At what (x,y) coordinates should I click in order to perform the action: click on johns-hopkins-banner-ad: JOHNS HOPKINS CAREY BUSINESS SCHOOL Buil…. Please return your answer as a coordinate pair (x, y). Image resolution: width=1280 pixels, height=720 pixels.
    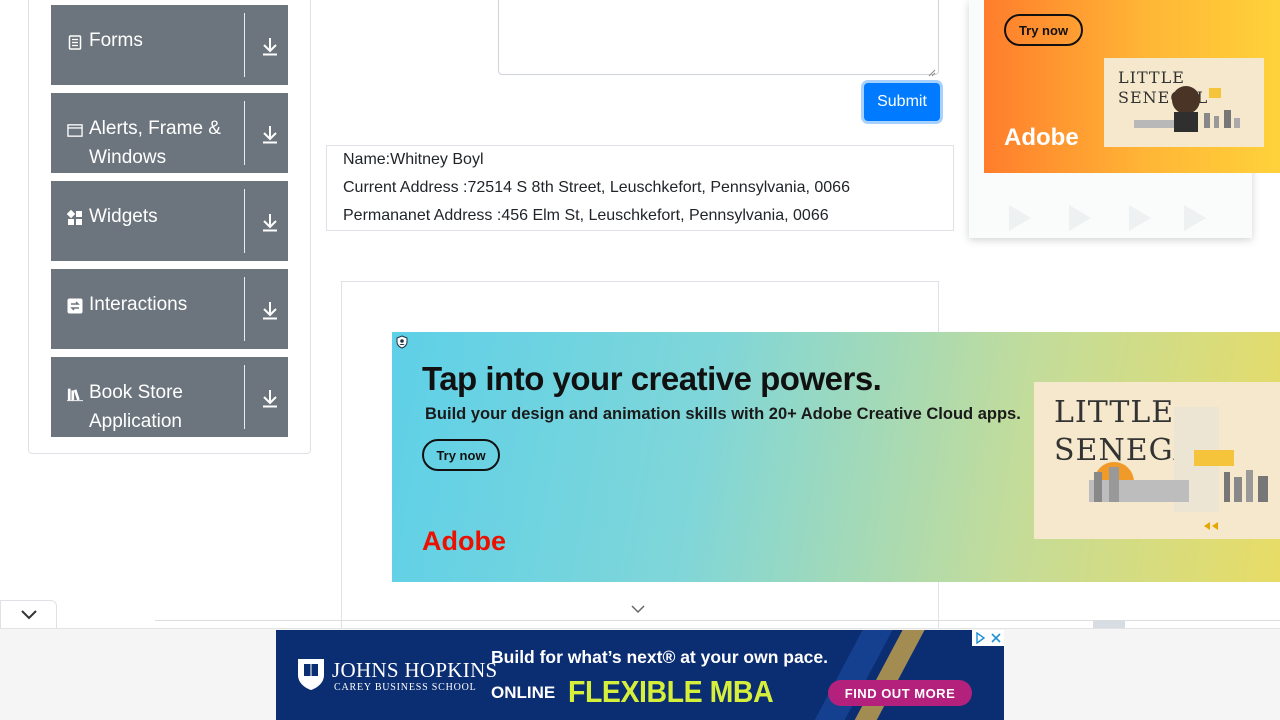
    Looking at the image, I should click on (640, 675).